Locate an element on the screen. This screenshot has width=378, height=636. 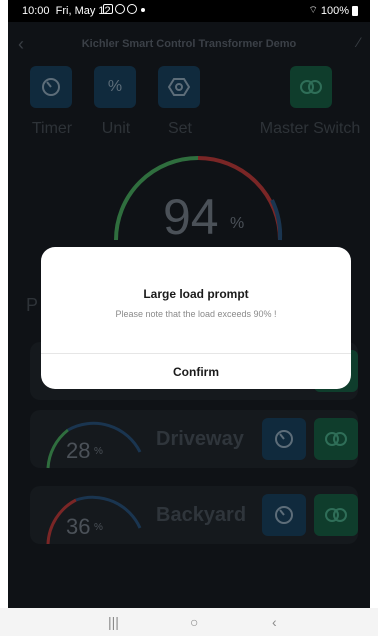
battery-icon is located at coordinates (355, 10).